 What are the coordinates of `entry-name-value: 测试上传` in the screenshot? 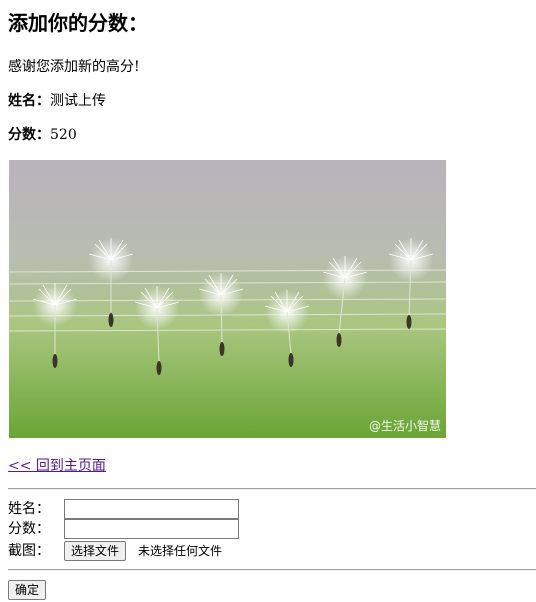 It's located at (78, 101).